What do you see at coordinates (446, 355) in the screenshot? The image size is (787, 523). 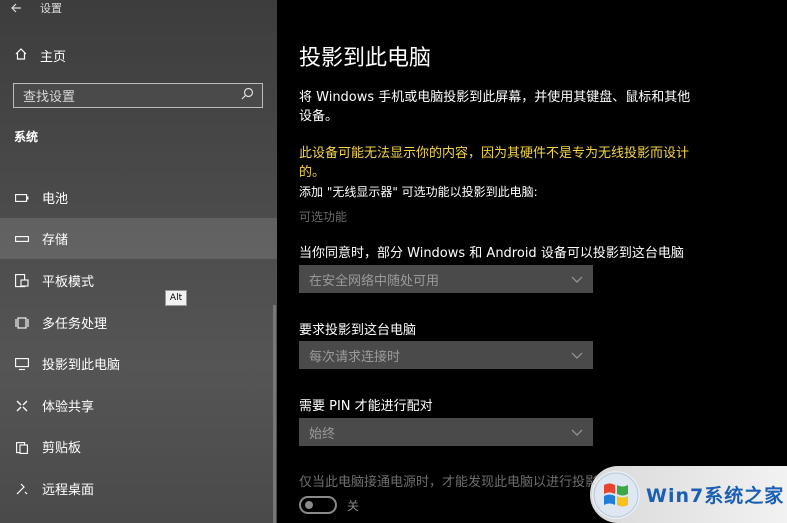 I see `request-dropdown: 每次请求连接时` at bounding box center [446, 355].